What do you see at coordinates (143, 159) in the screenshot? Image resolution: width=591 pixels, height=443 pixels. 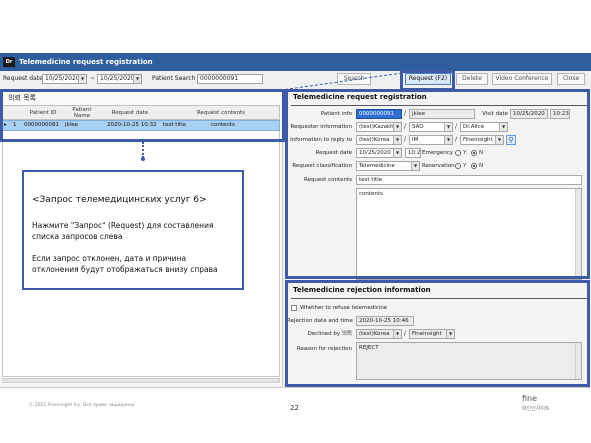 I see `callout-connector-dot` at bounding box center [143, 159].